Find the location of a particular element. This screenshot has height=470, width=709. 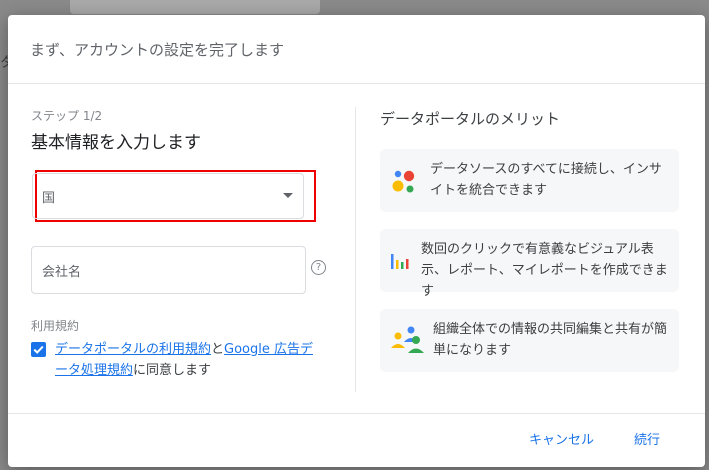

dialog-title: まず、アカウントの設定を完了します is located at coordinates (356, 49).